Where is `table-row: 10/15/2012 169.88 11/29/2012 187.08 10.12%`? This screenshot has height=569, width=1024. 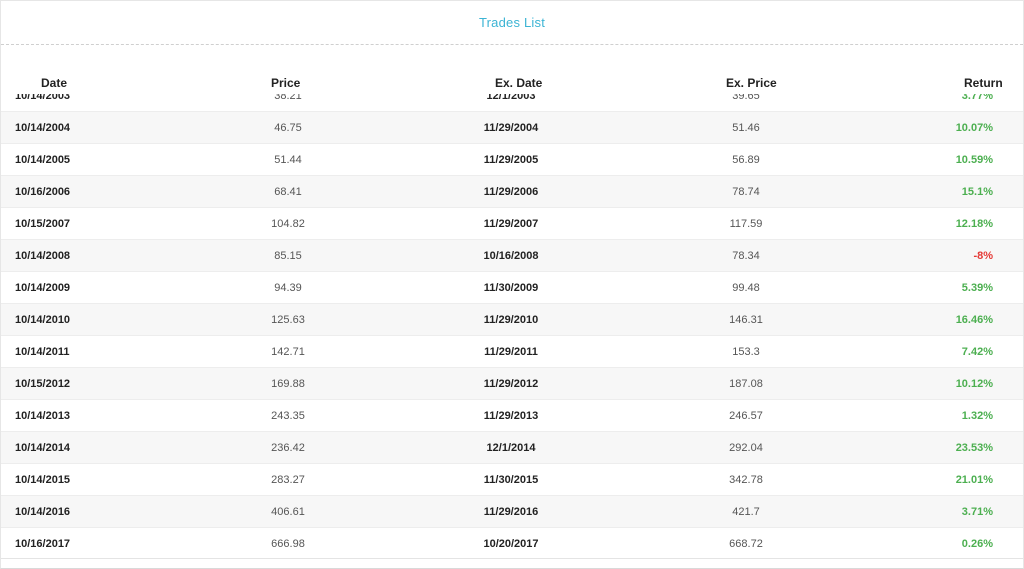 table-row: 10/15/2012 169.88 11/29/2012 187.08 10.12% is located at coordinates (512, 384).